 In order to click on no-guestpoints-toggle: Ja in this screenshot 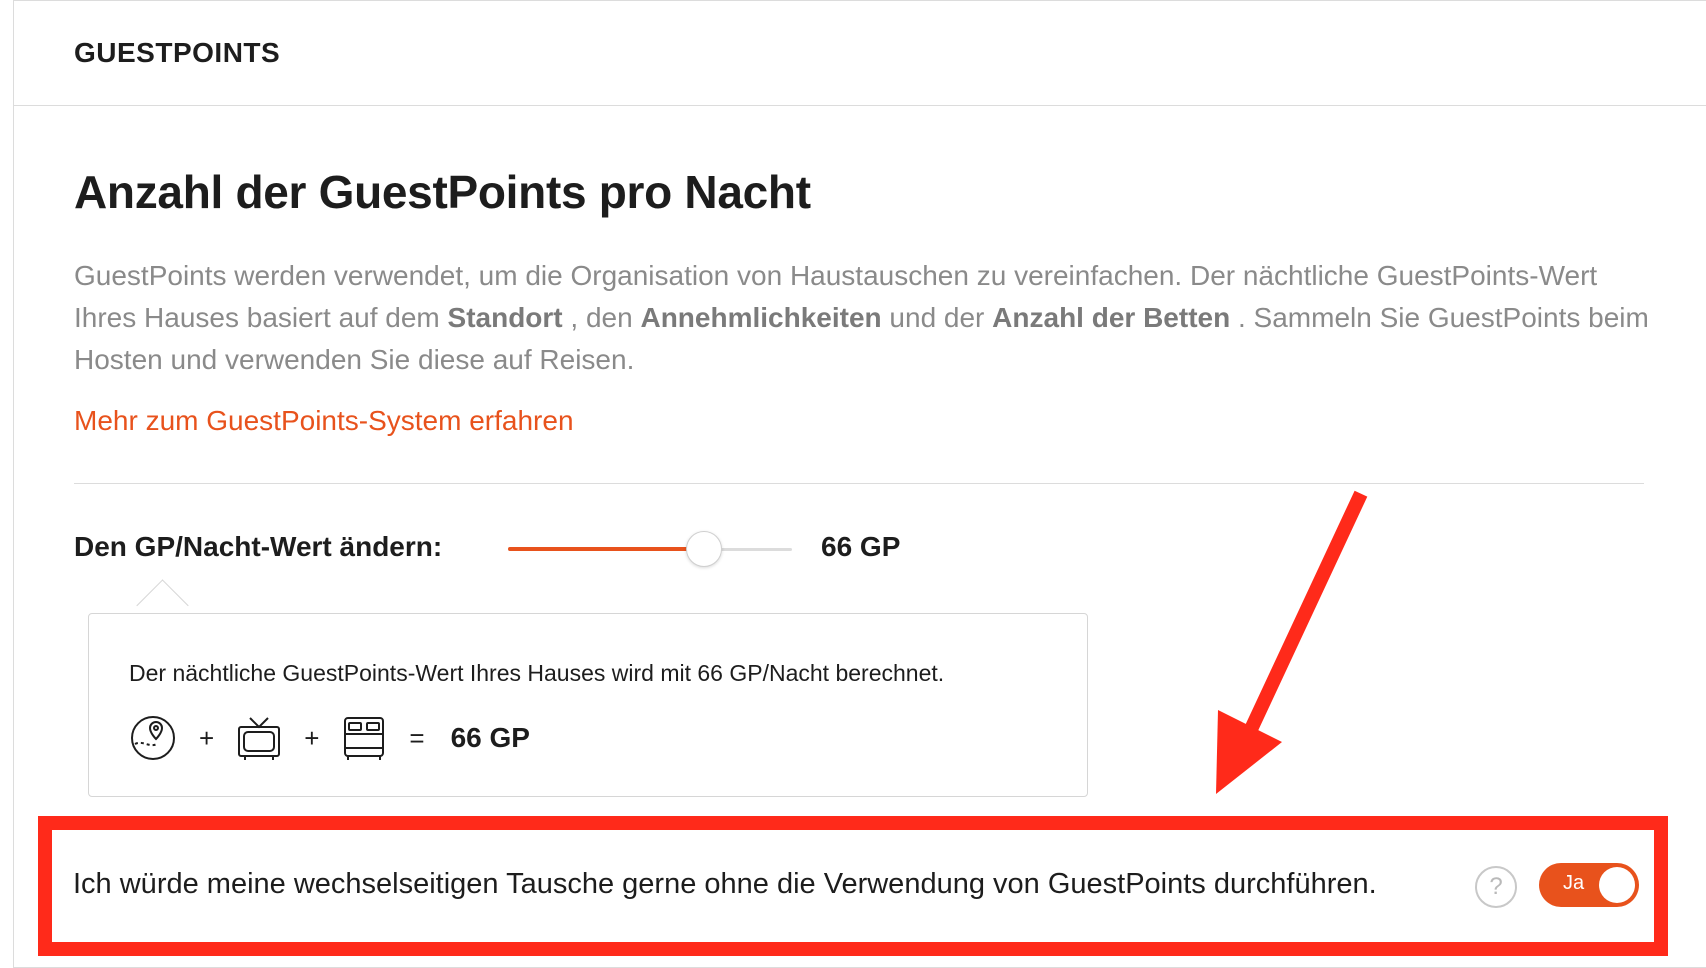, I will do `click(1589, 885)`.